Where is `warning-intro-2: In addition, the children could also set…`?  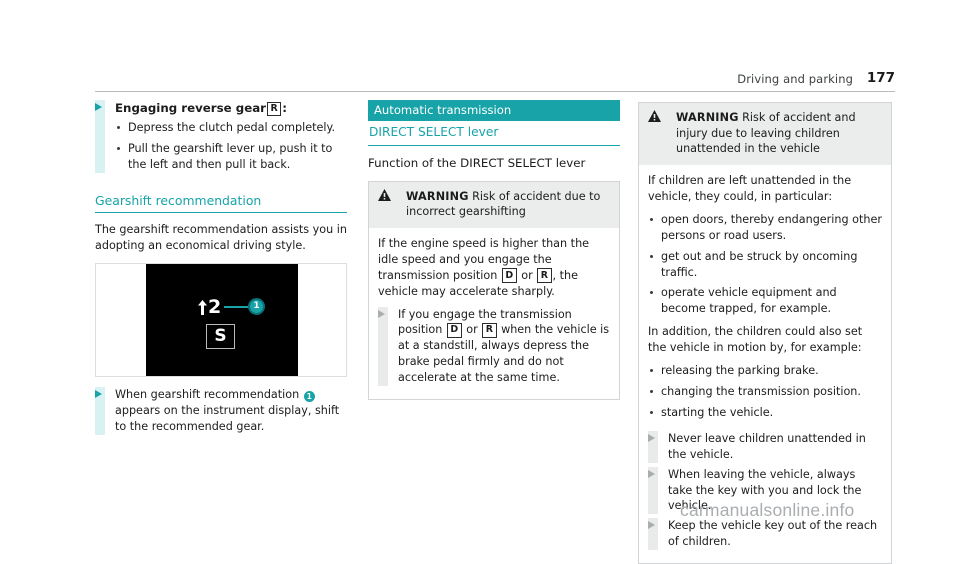
warning-intro-2: In addition, the children could also set… is located at coordinates (755, 340).